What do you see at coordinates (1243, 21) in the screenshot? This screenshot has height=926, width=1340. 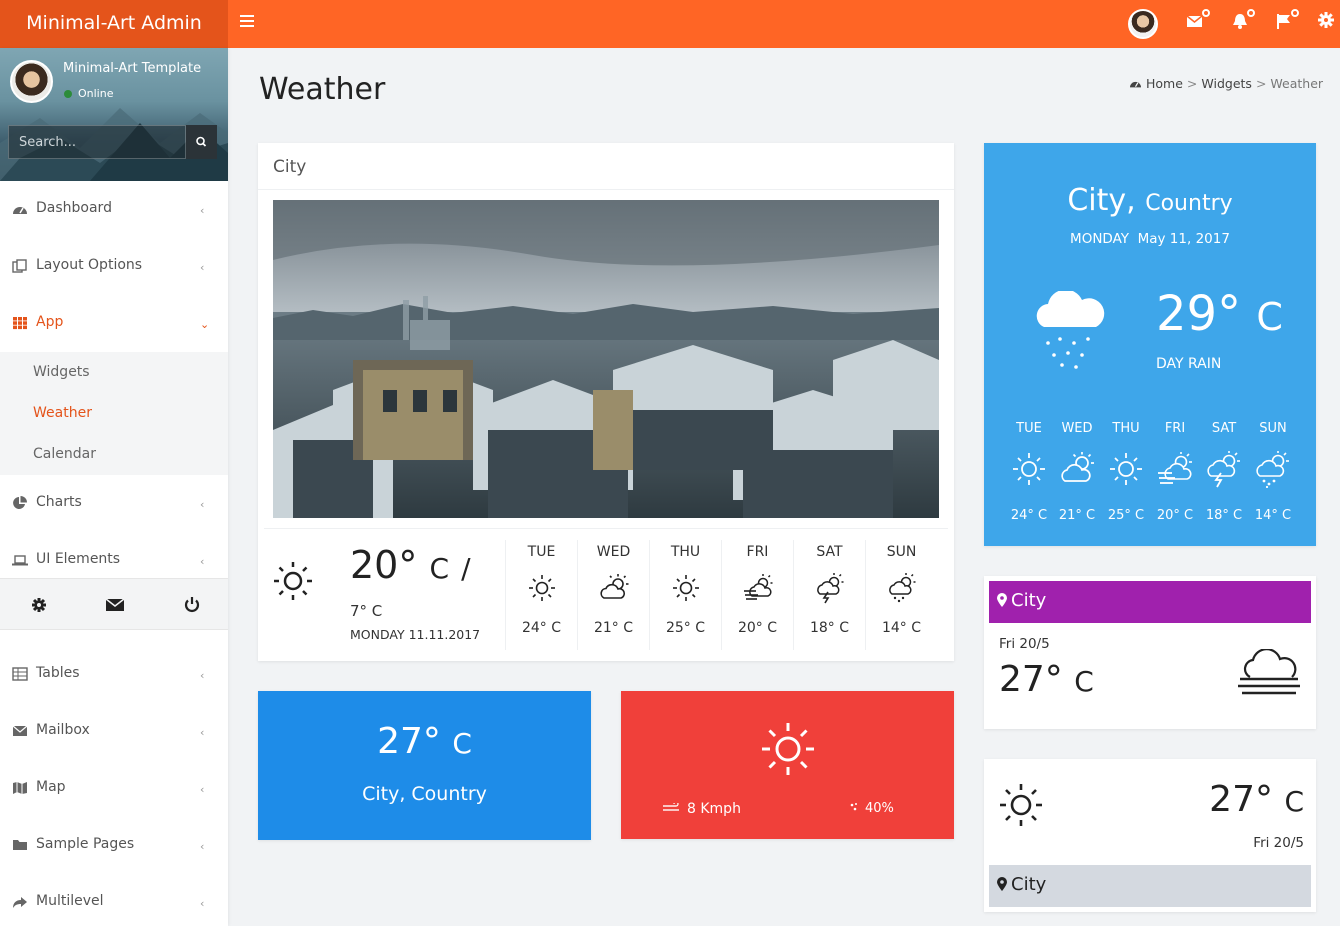 I see `bell-icon` at bounding box center [1243, 21].